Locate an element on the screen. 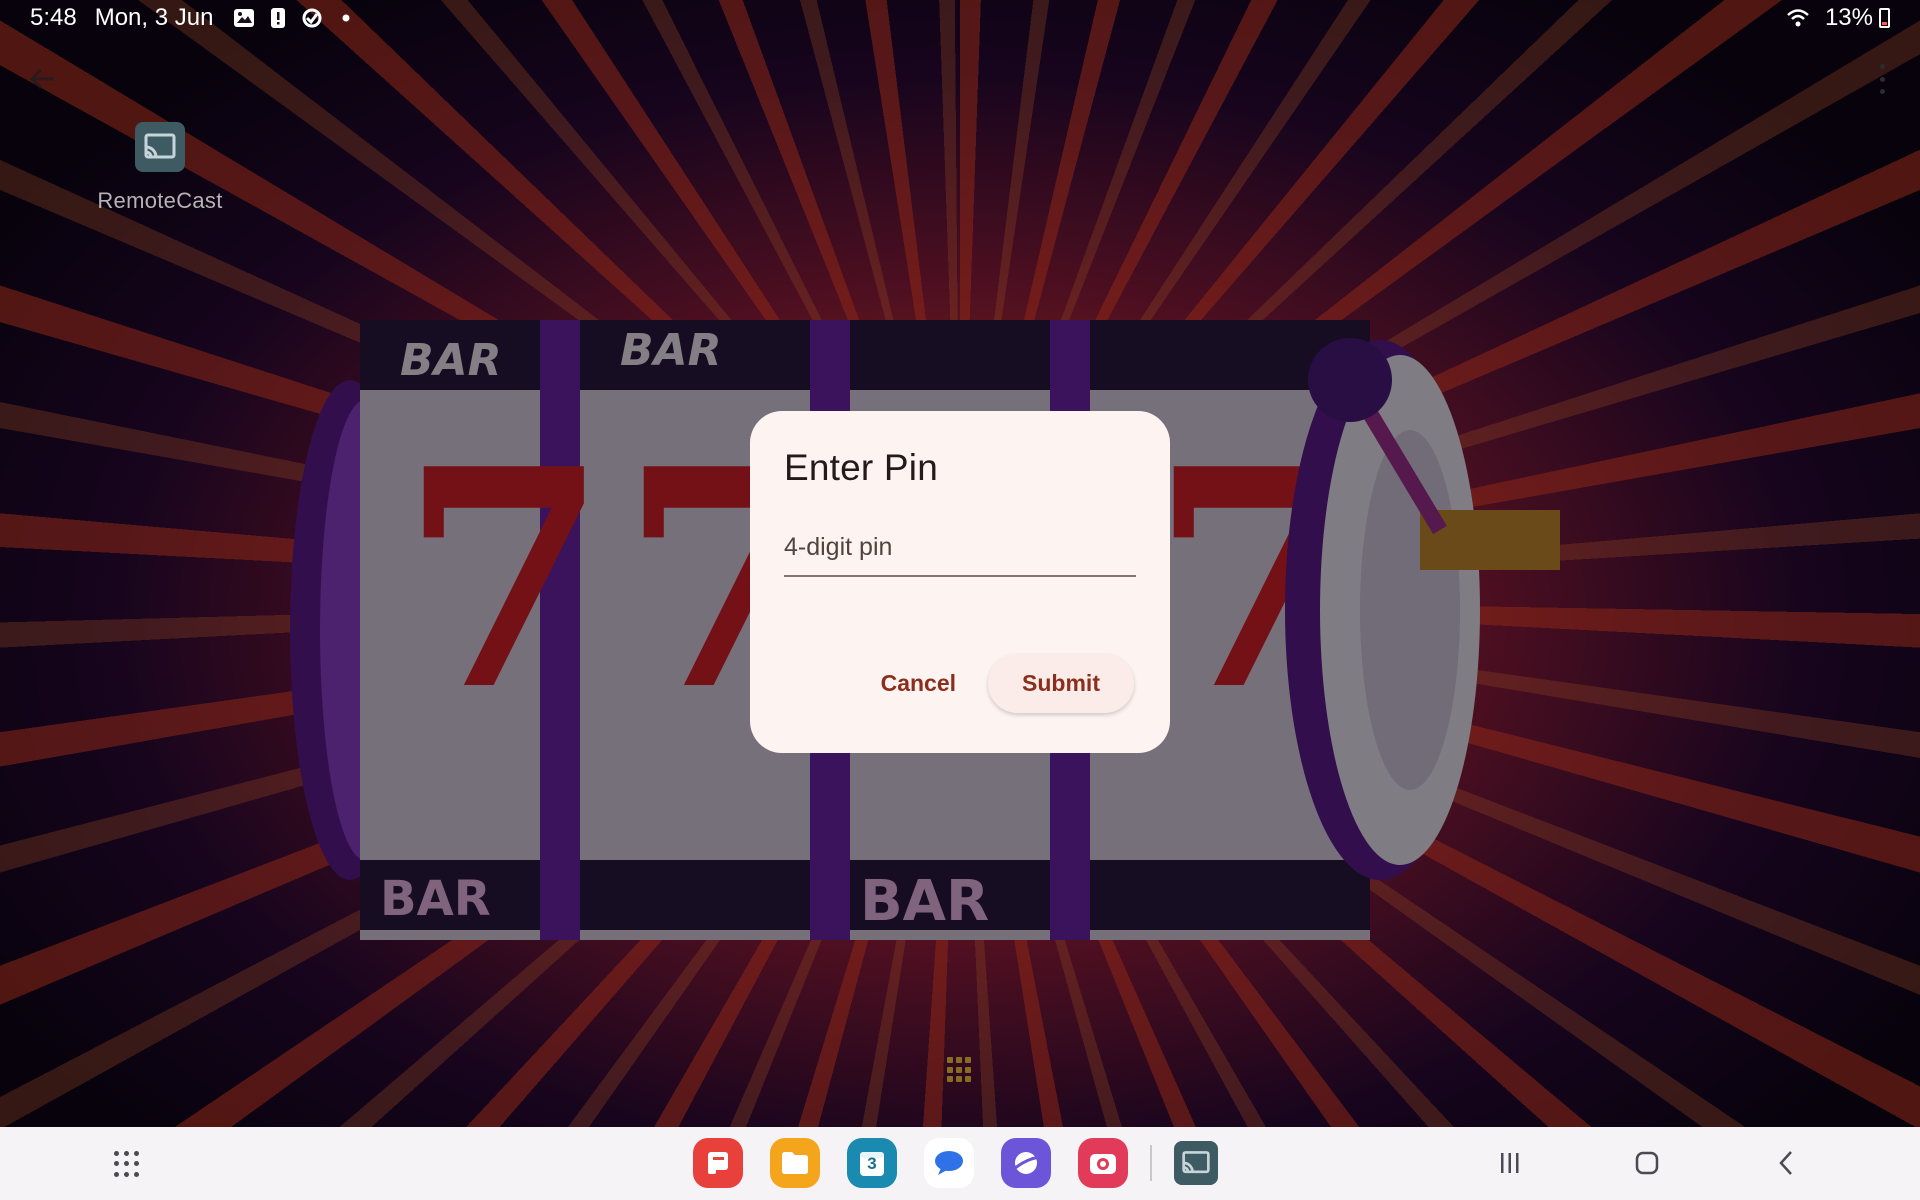  app-label: RemoteCast is located at coordinates (160, 200).